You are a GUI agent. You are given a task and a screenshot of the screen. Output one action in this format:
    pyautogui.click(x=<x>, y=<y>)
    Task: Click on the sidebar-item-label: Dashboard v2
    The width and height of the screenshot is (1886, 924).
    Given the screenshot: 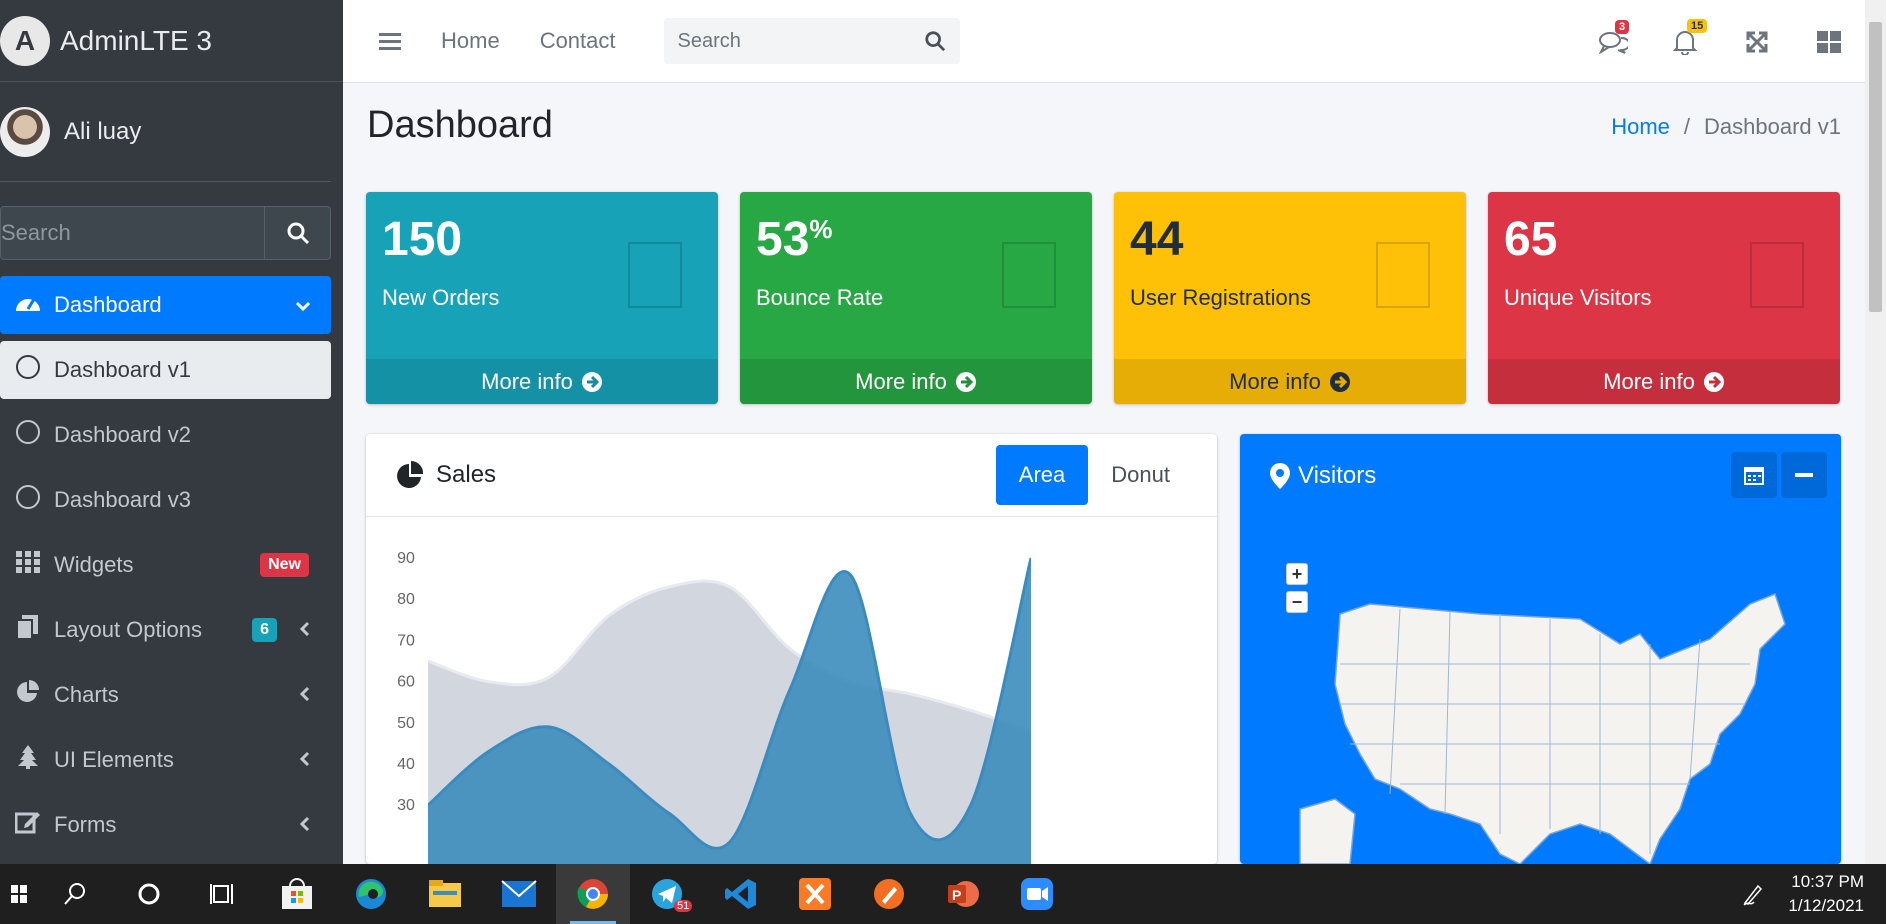 What is the action you would take?
    pyautogui.click(x=122, y=434)
    